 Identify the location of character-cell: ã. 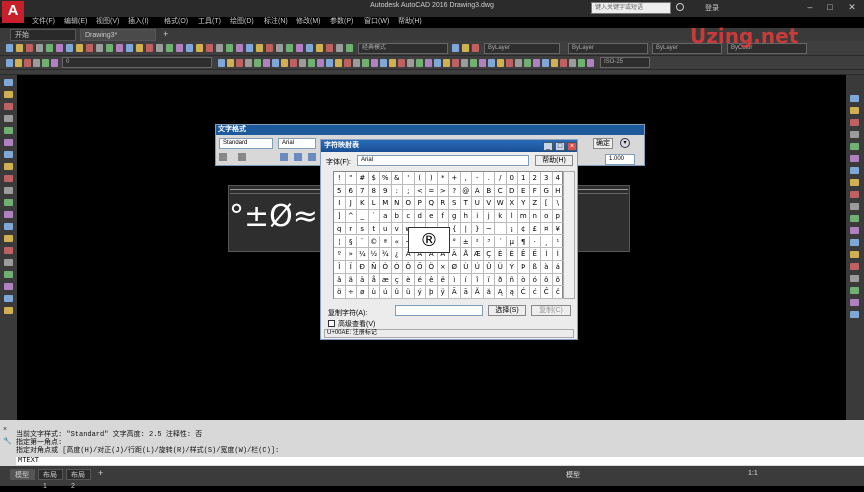
(351, 280).